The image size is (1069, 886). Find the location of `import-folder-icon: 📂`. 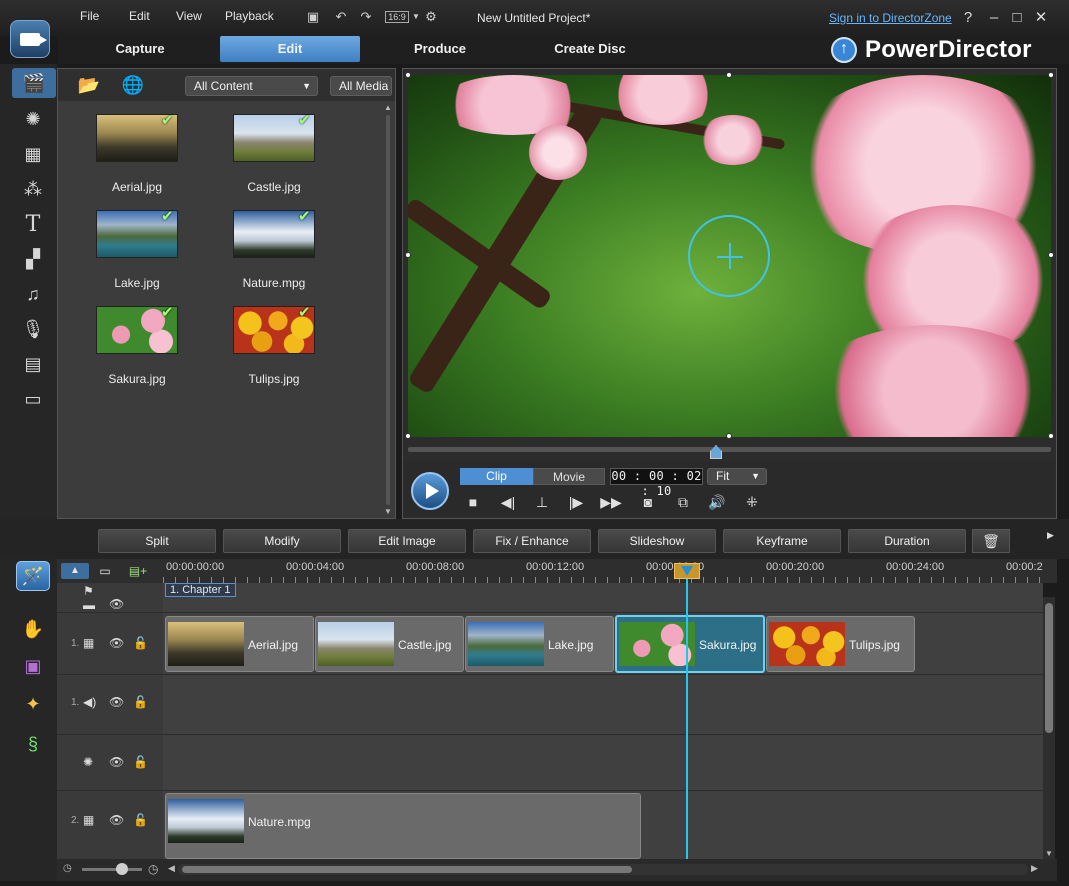

import-folder-icon: 📂 is located at coordinates (89, 85).